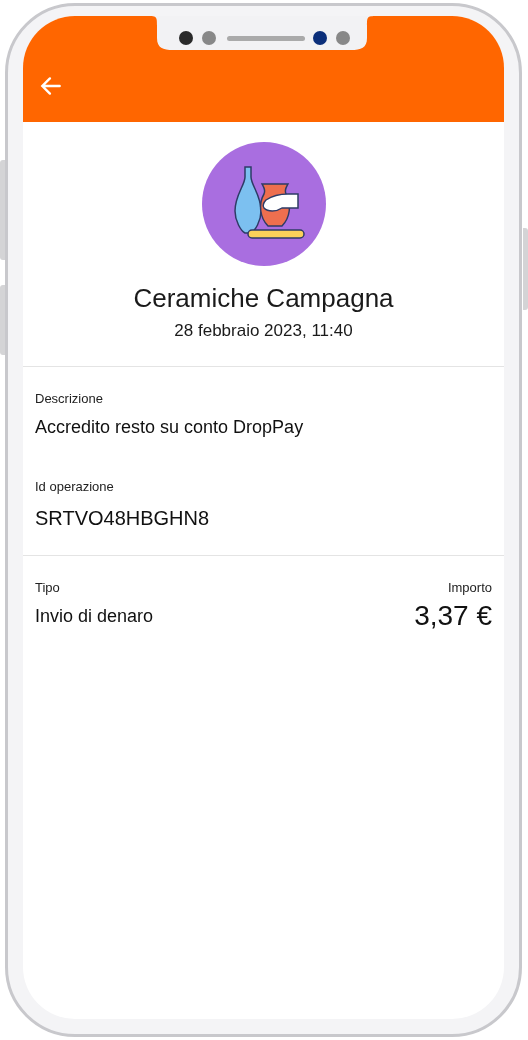 The image size is (528, 1040). Describe the element at coordinates (170, 427) in the screenshot. I see `detail-value: Accredito resto su conto DropPay` at that location.